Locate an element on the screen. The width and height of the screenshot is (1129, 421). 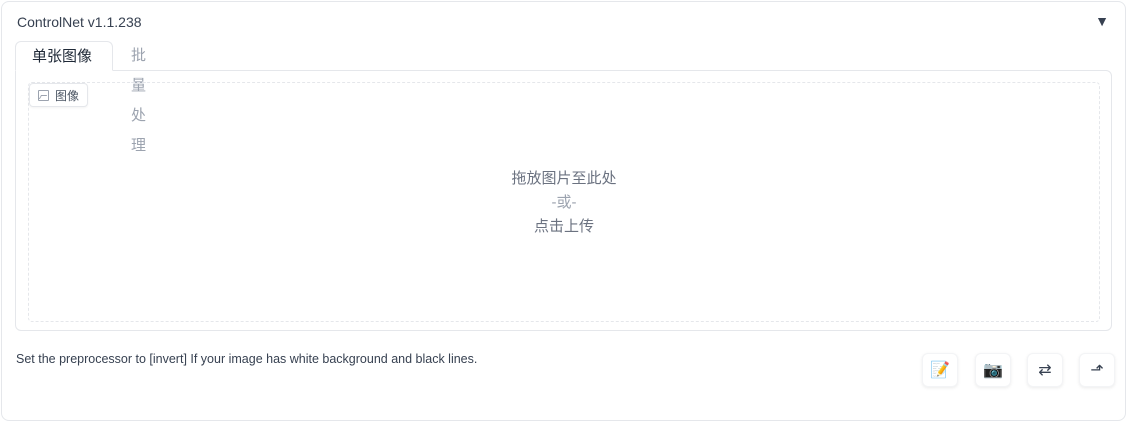
send-icon: ⬏ is located at coordinates (1097, 370).